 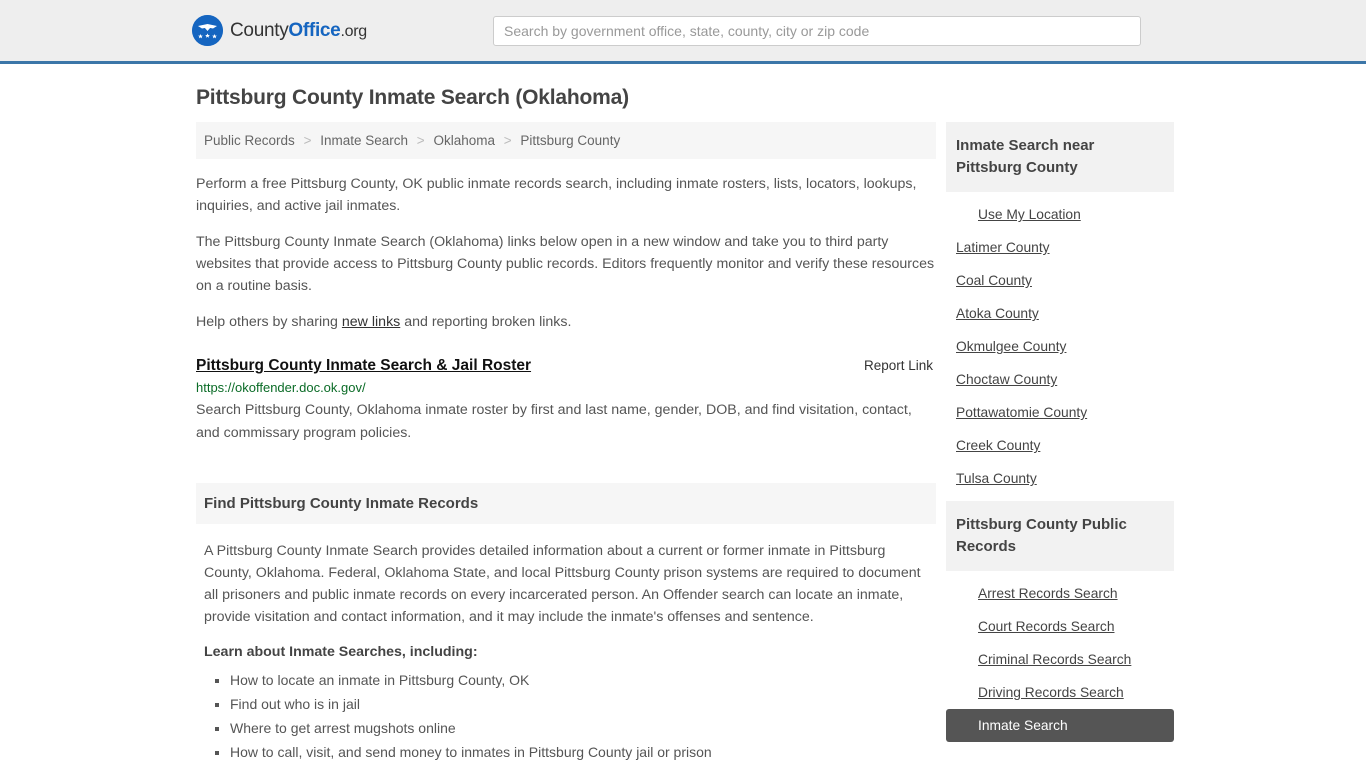 I want to click on search-bar, so click(x=817, y=30).